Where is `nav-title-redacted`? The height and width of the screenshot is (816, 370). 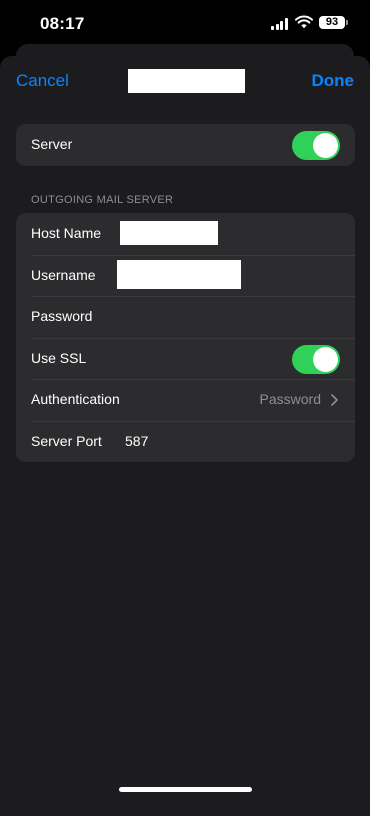 nav-title-redacted is located at coordinates (186, 81).